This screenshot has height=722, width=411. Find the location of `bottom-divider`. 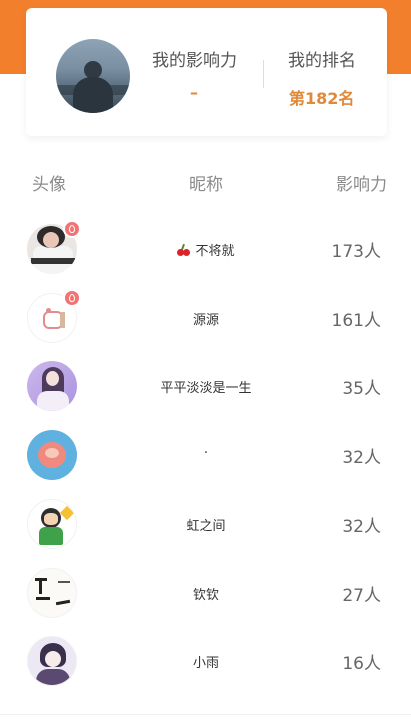

bottom-divider is located at coordinates (205, 714).